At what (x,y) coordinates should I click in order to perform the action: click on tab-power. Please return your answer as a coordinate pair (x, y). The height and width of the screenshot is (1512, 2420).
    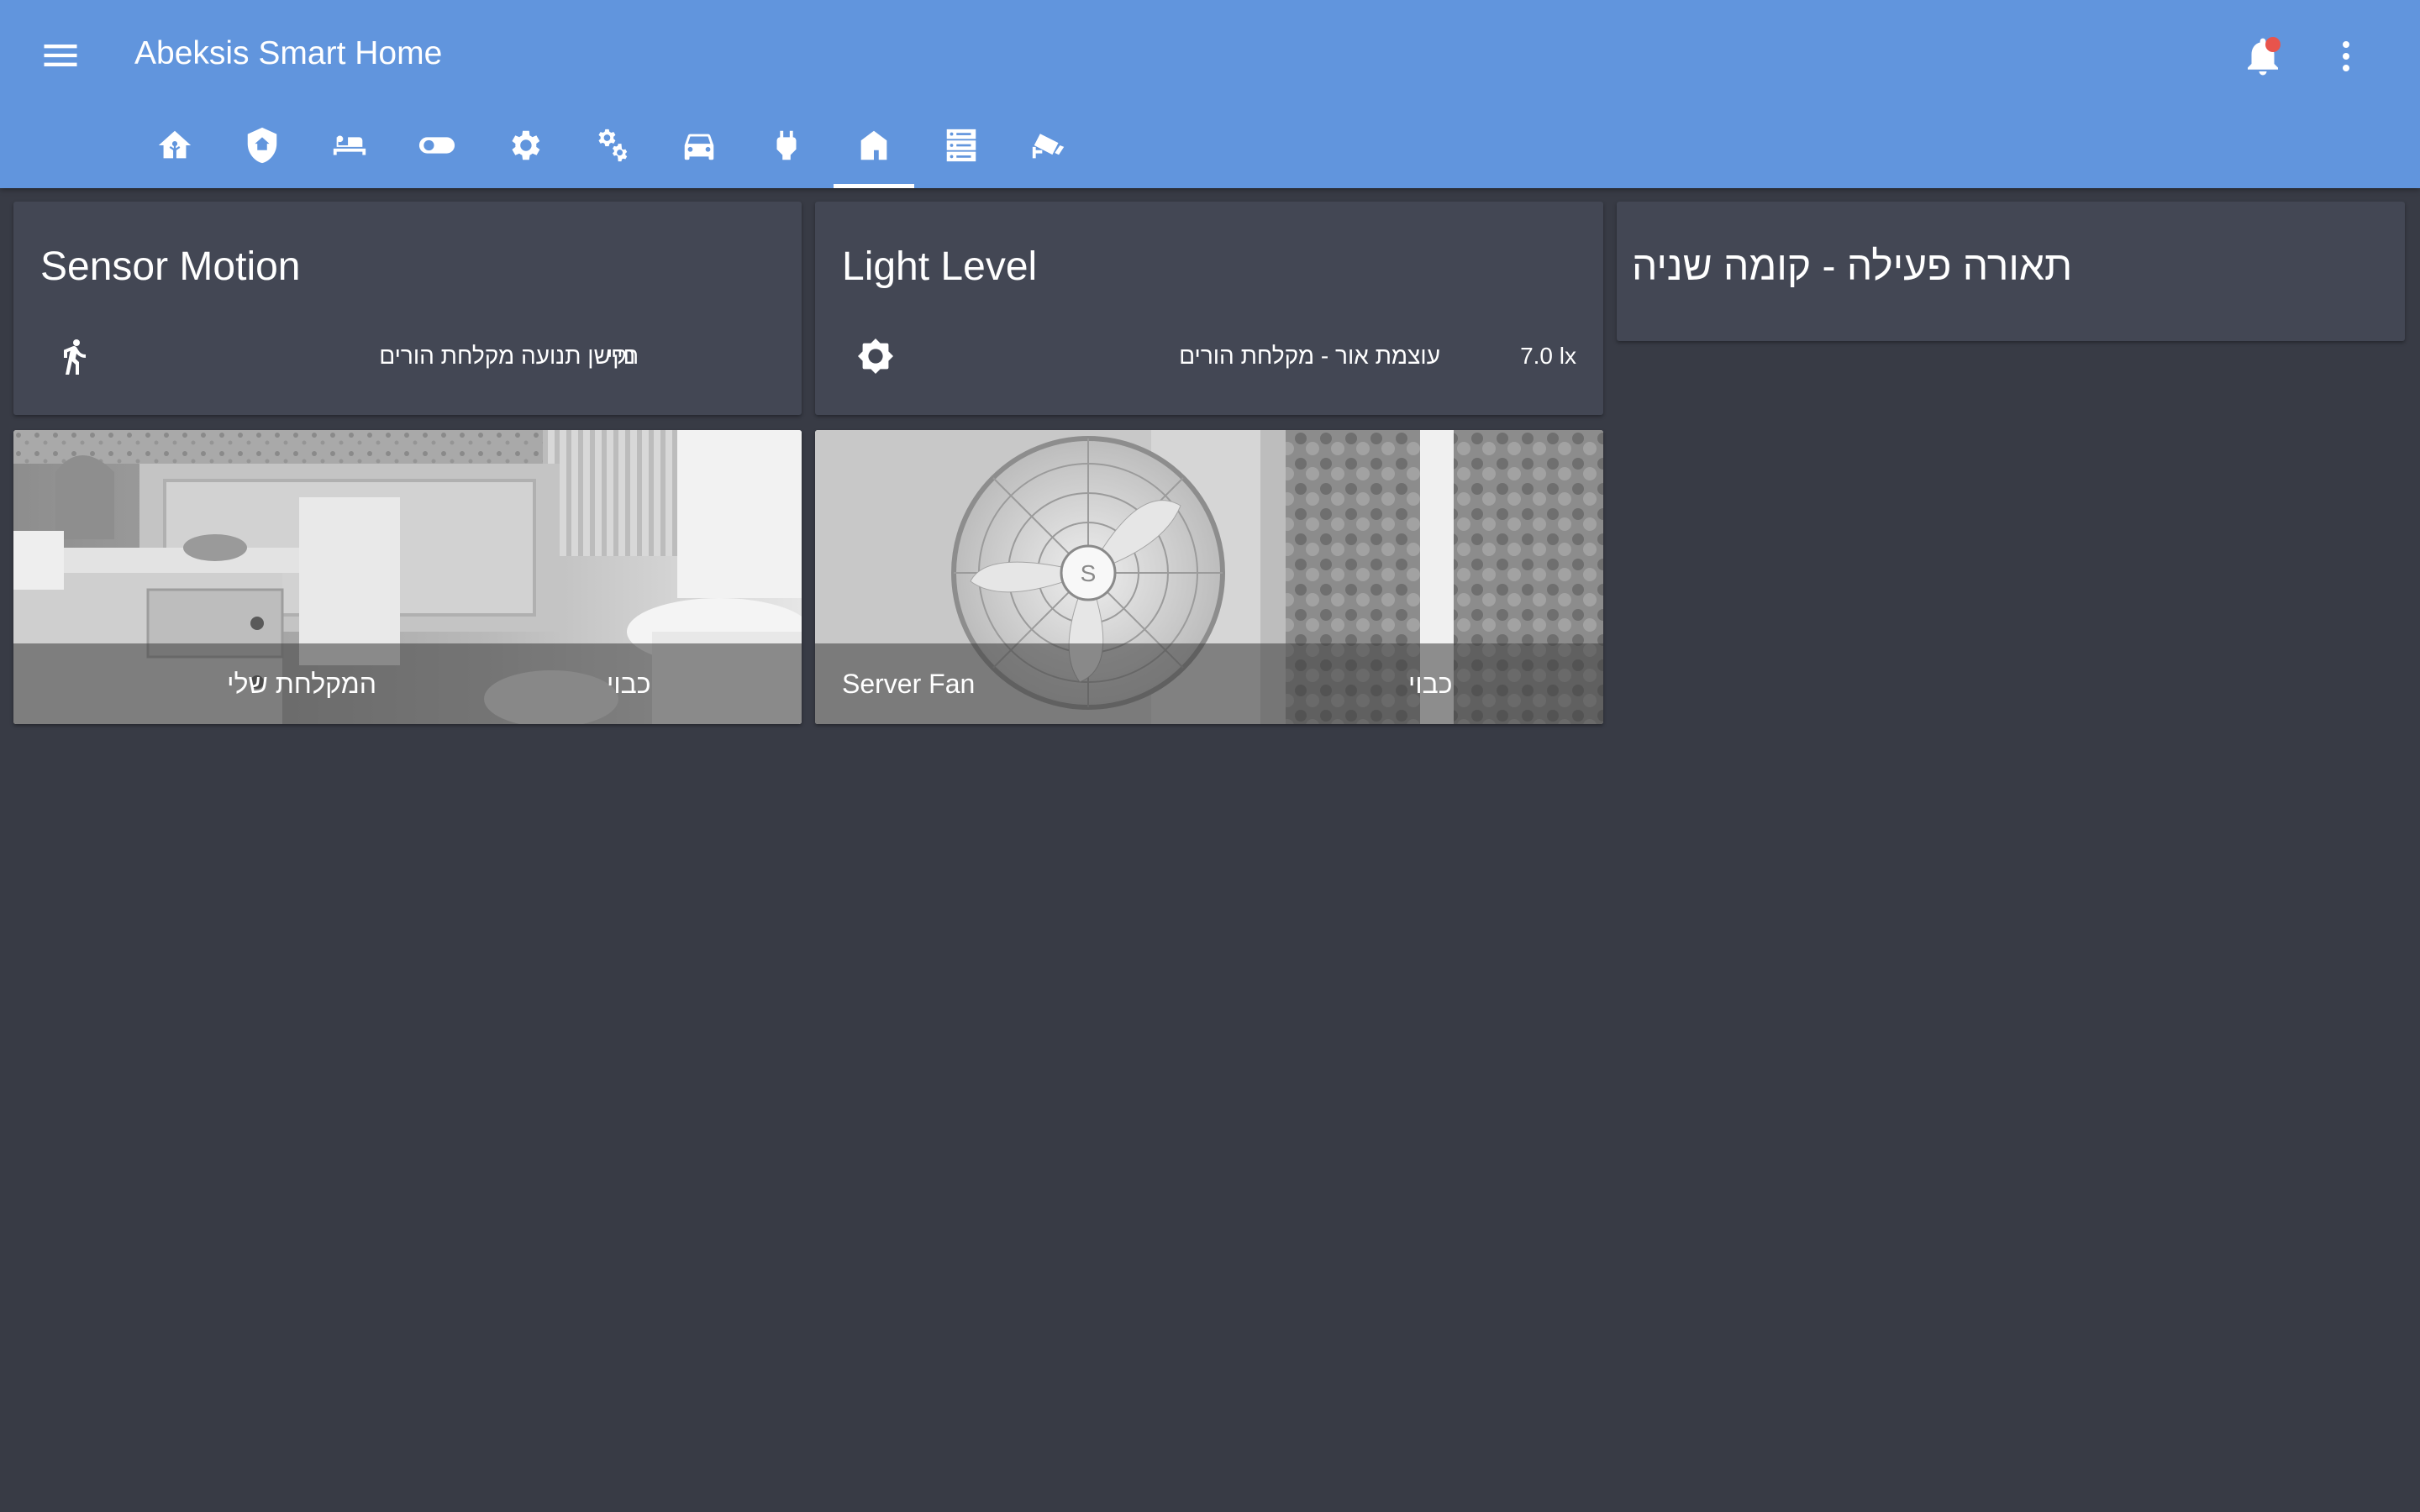
    Looking at the image, I should click on (786, 153).